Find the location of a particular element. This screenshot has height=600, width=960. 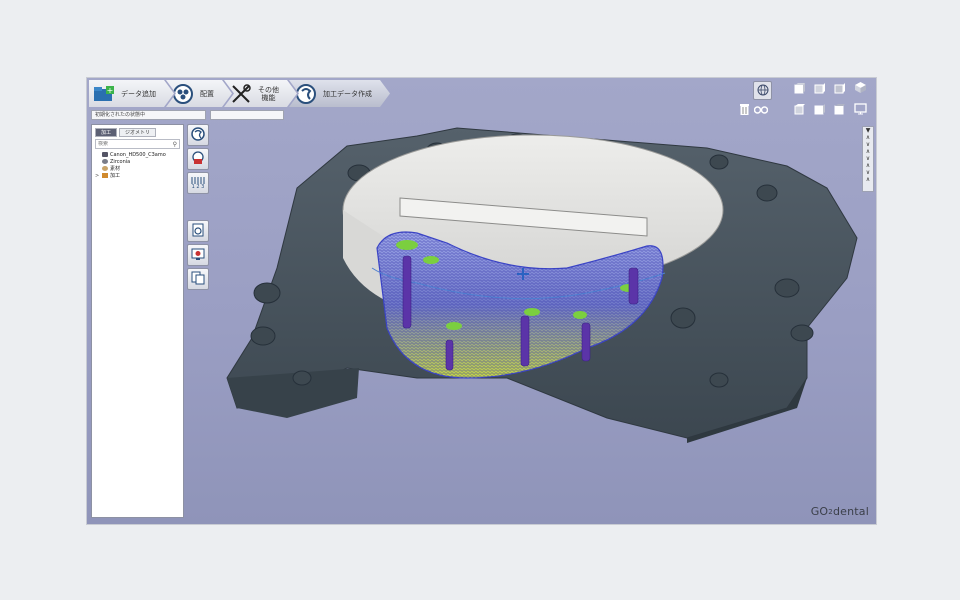

view-iso-button is located at coordinates (860, 87).